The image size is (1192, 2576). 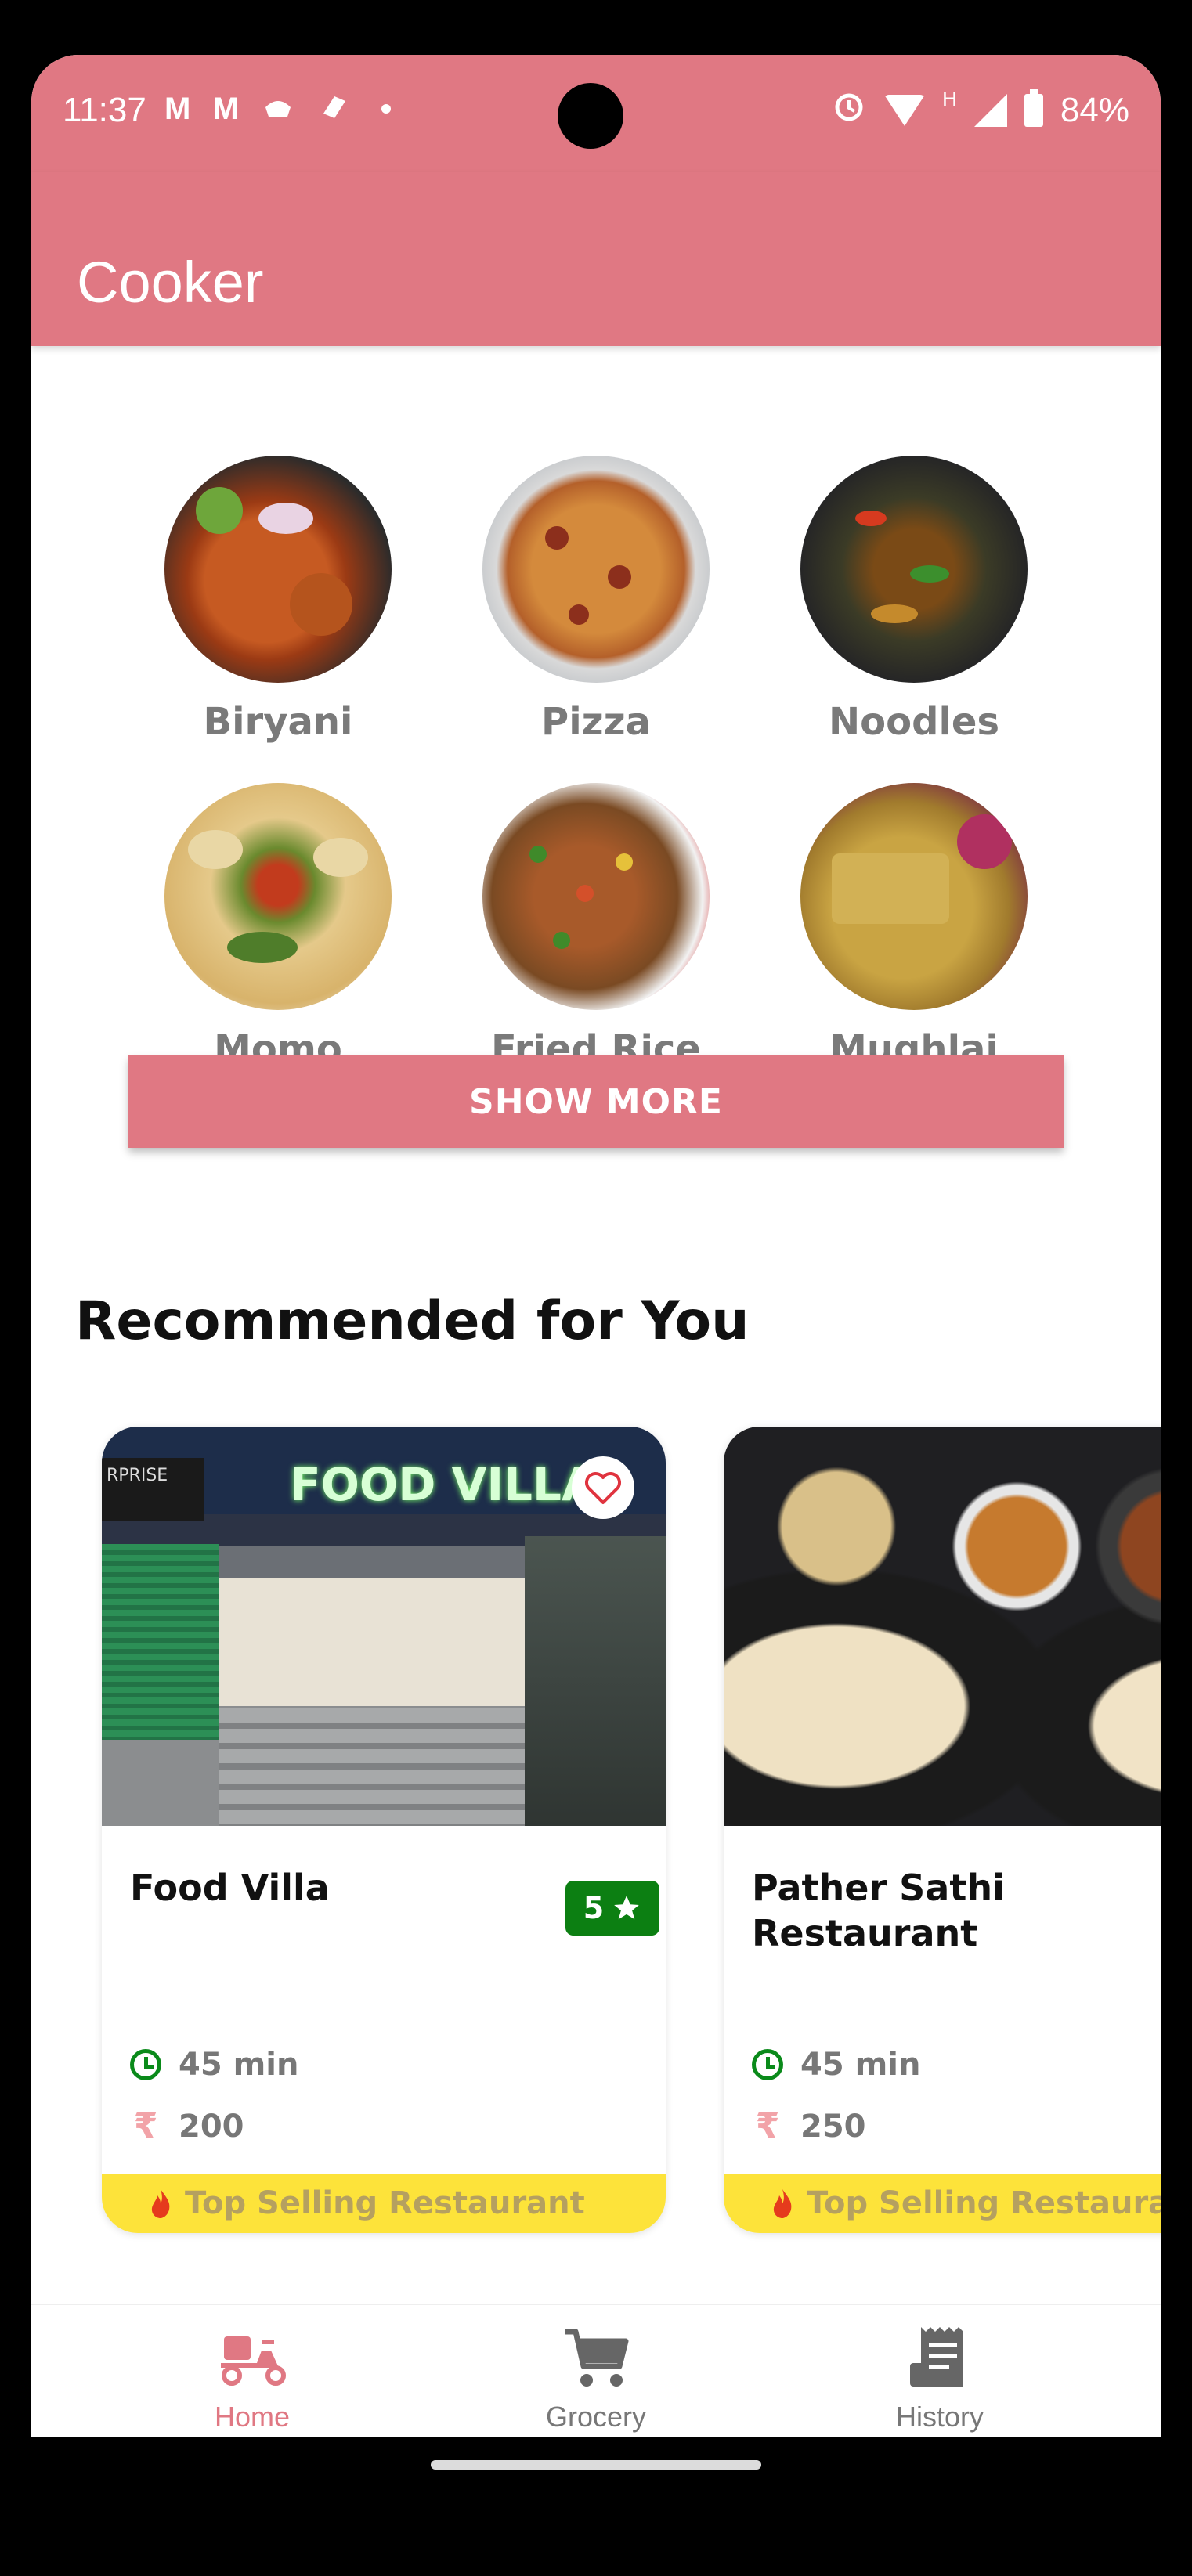 I want to click on rating-value: 5, so click(x=594, y=1908).